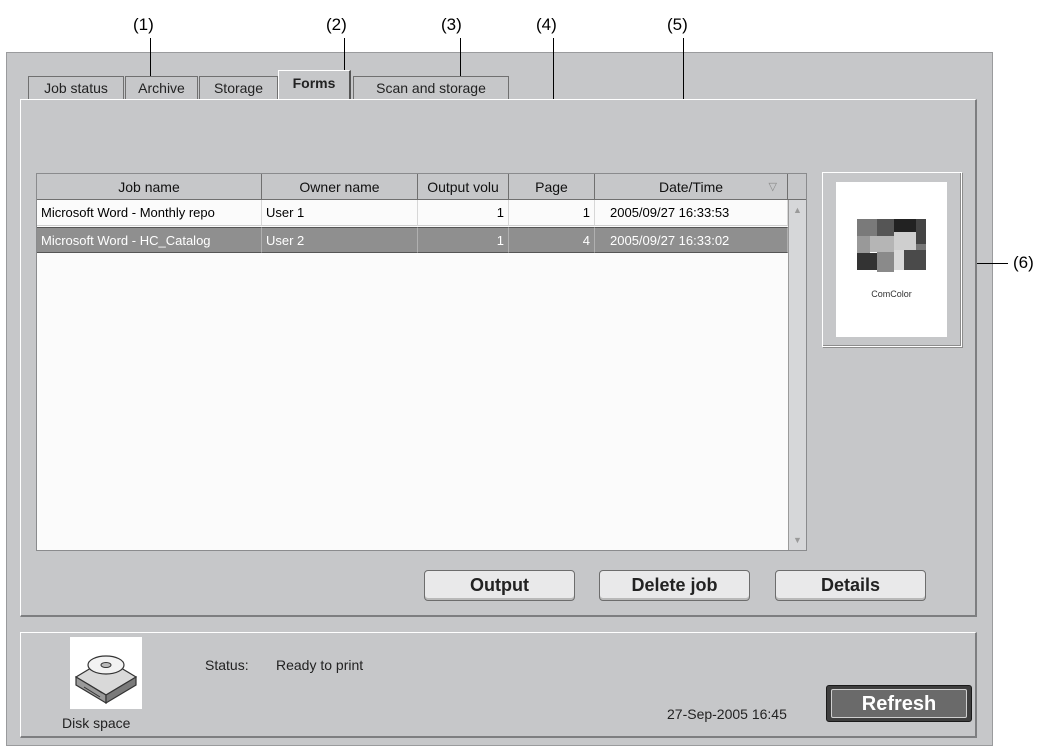  Describe the element at coordinates (552, 187) in the screenshot. I see `column-header-page: Page` at that location.